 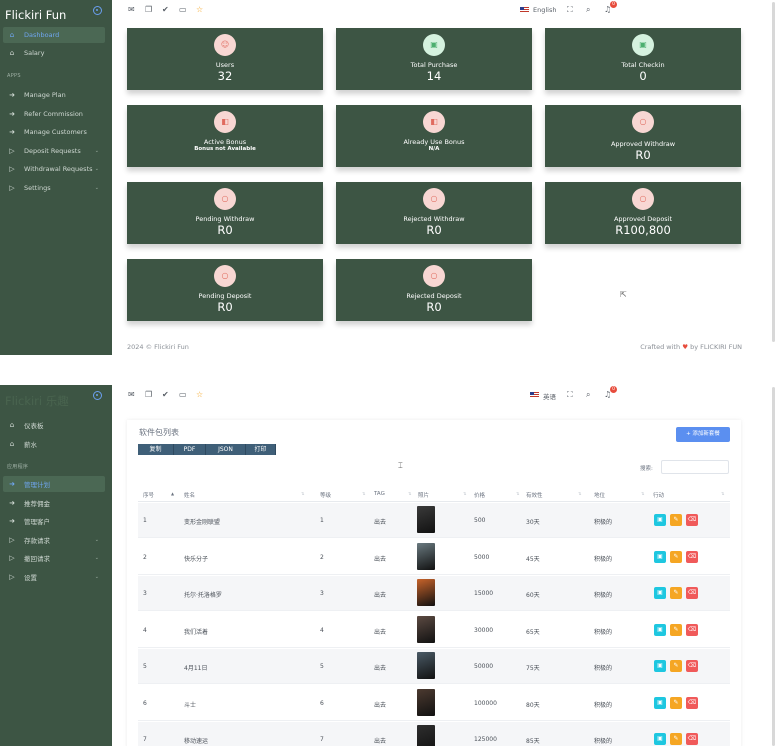 What do you see at coordinates (37, 503) in the screenshot?
I see `sidebar-item-label: 推荐佣金` at bounding box center [37, 503].